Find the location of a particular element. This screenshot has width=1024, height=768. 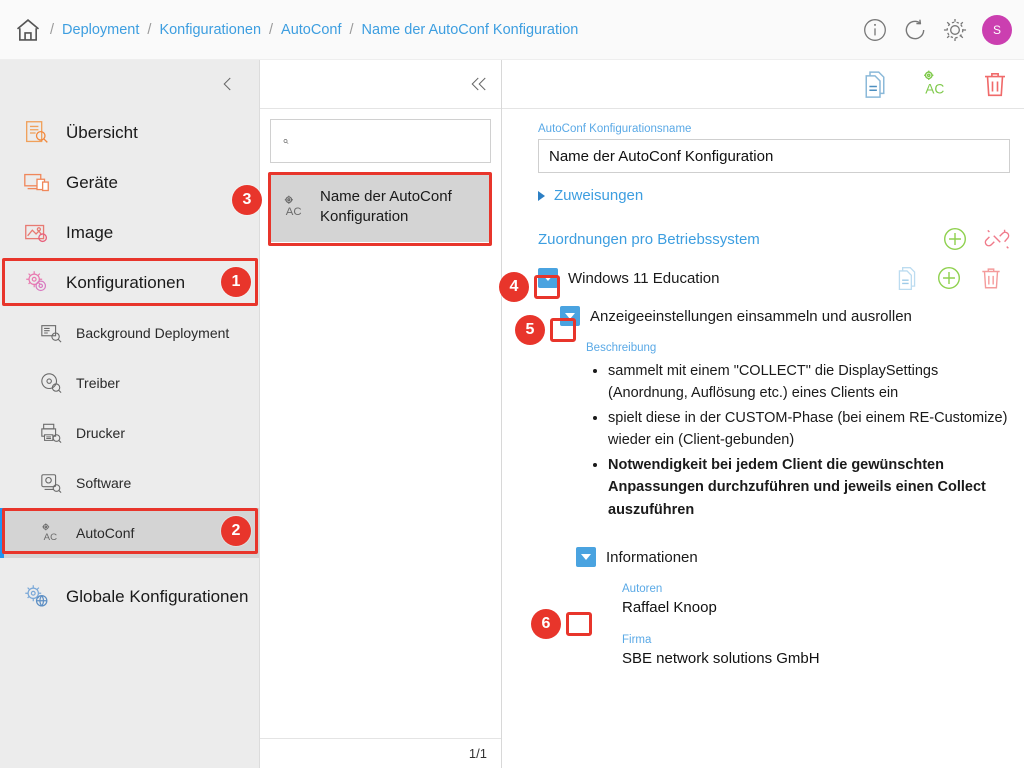

os-assignments-actions is located at coordinates (976, 239).